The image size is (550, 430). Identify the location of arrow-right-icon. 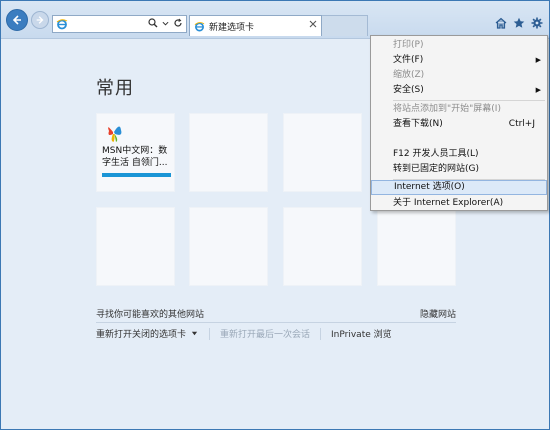
(40, 20).